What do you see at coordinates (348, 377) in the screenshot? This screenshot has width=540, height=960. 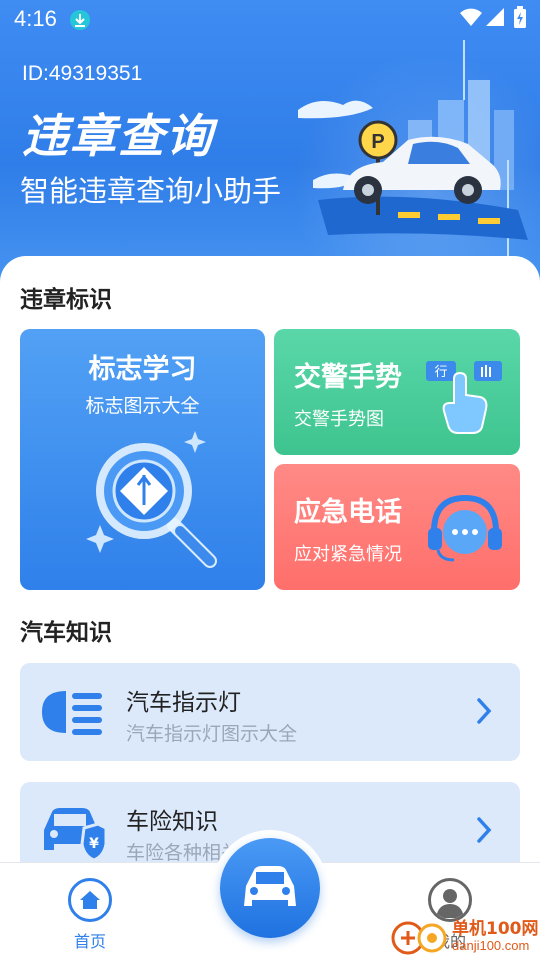 I see `traffic-gesture-title: 交警手势` at bounding box center [348, 377].